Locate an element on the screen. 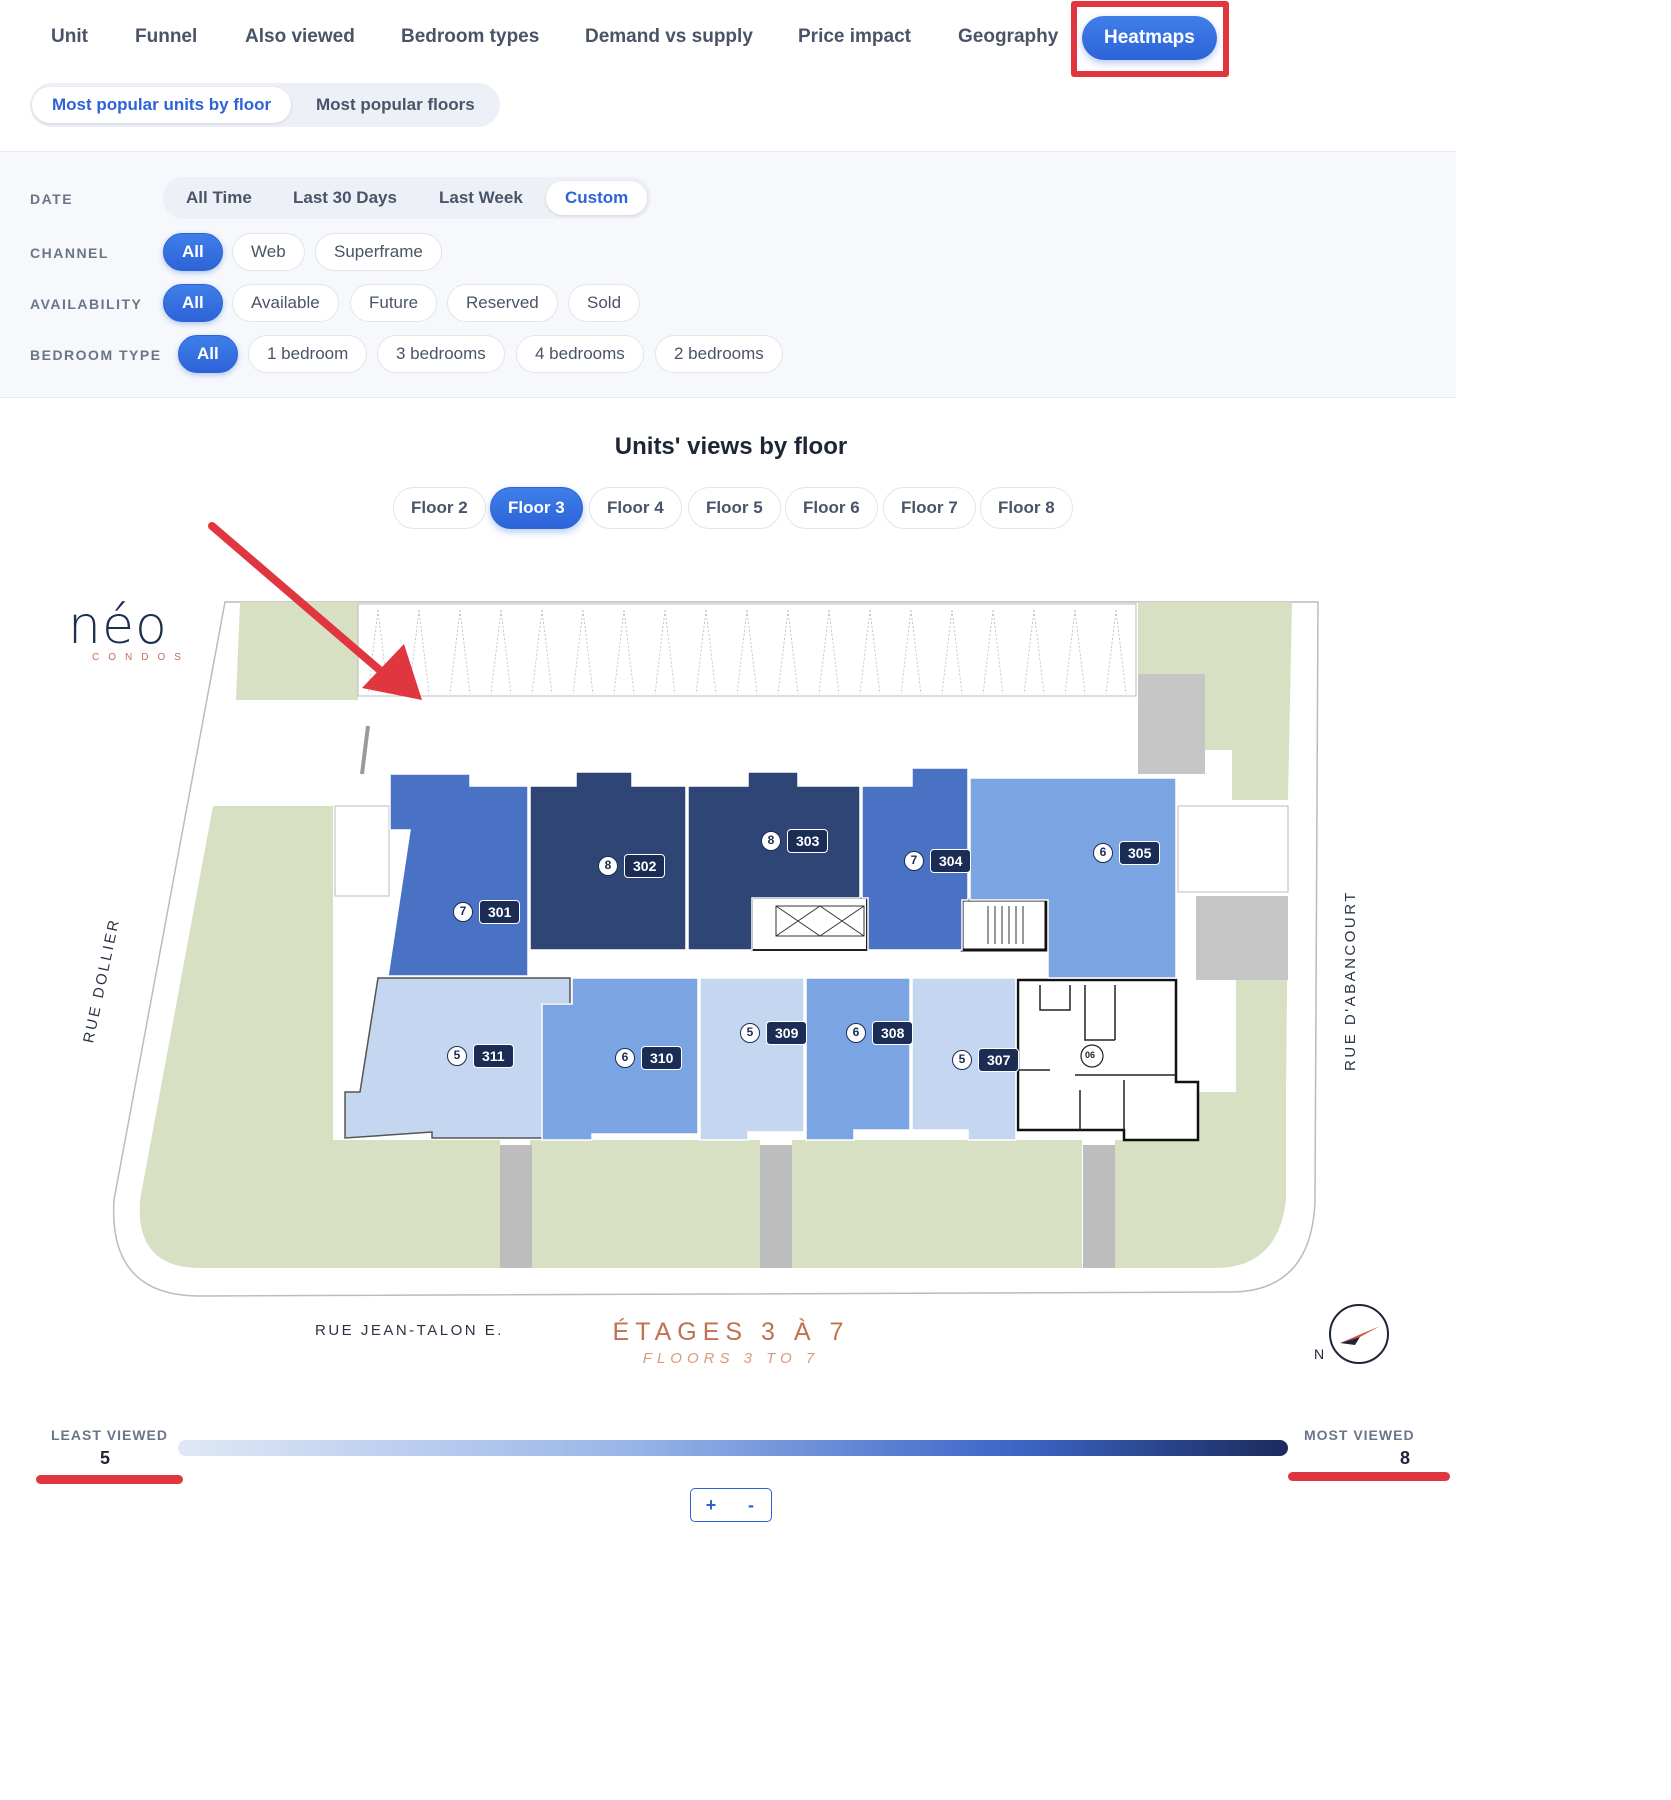  unit-301-badge: 7 301 is located at coordinates (487, 912).